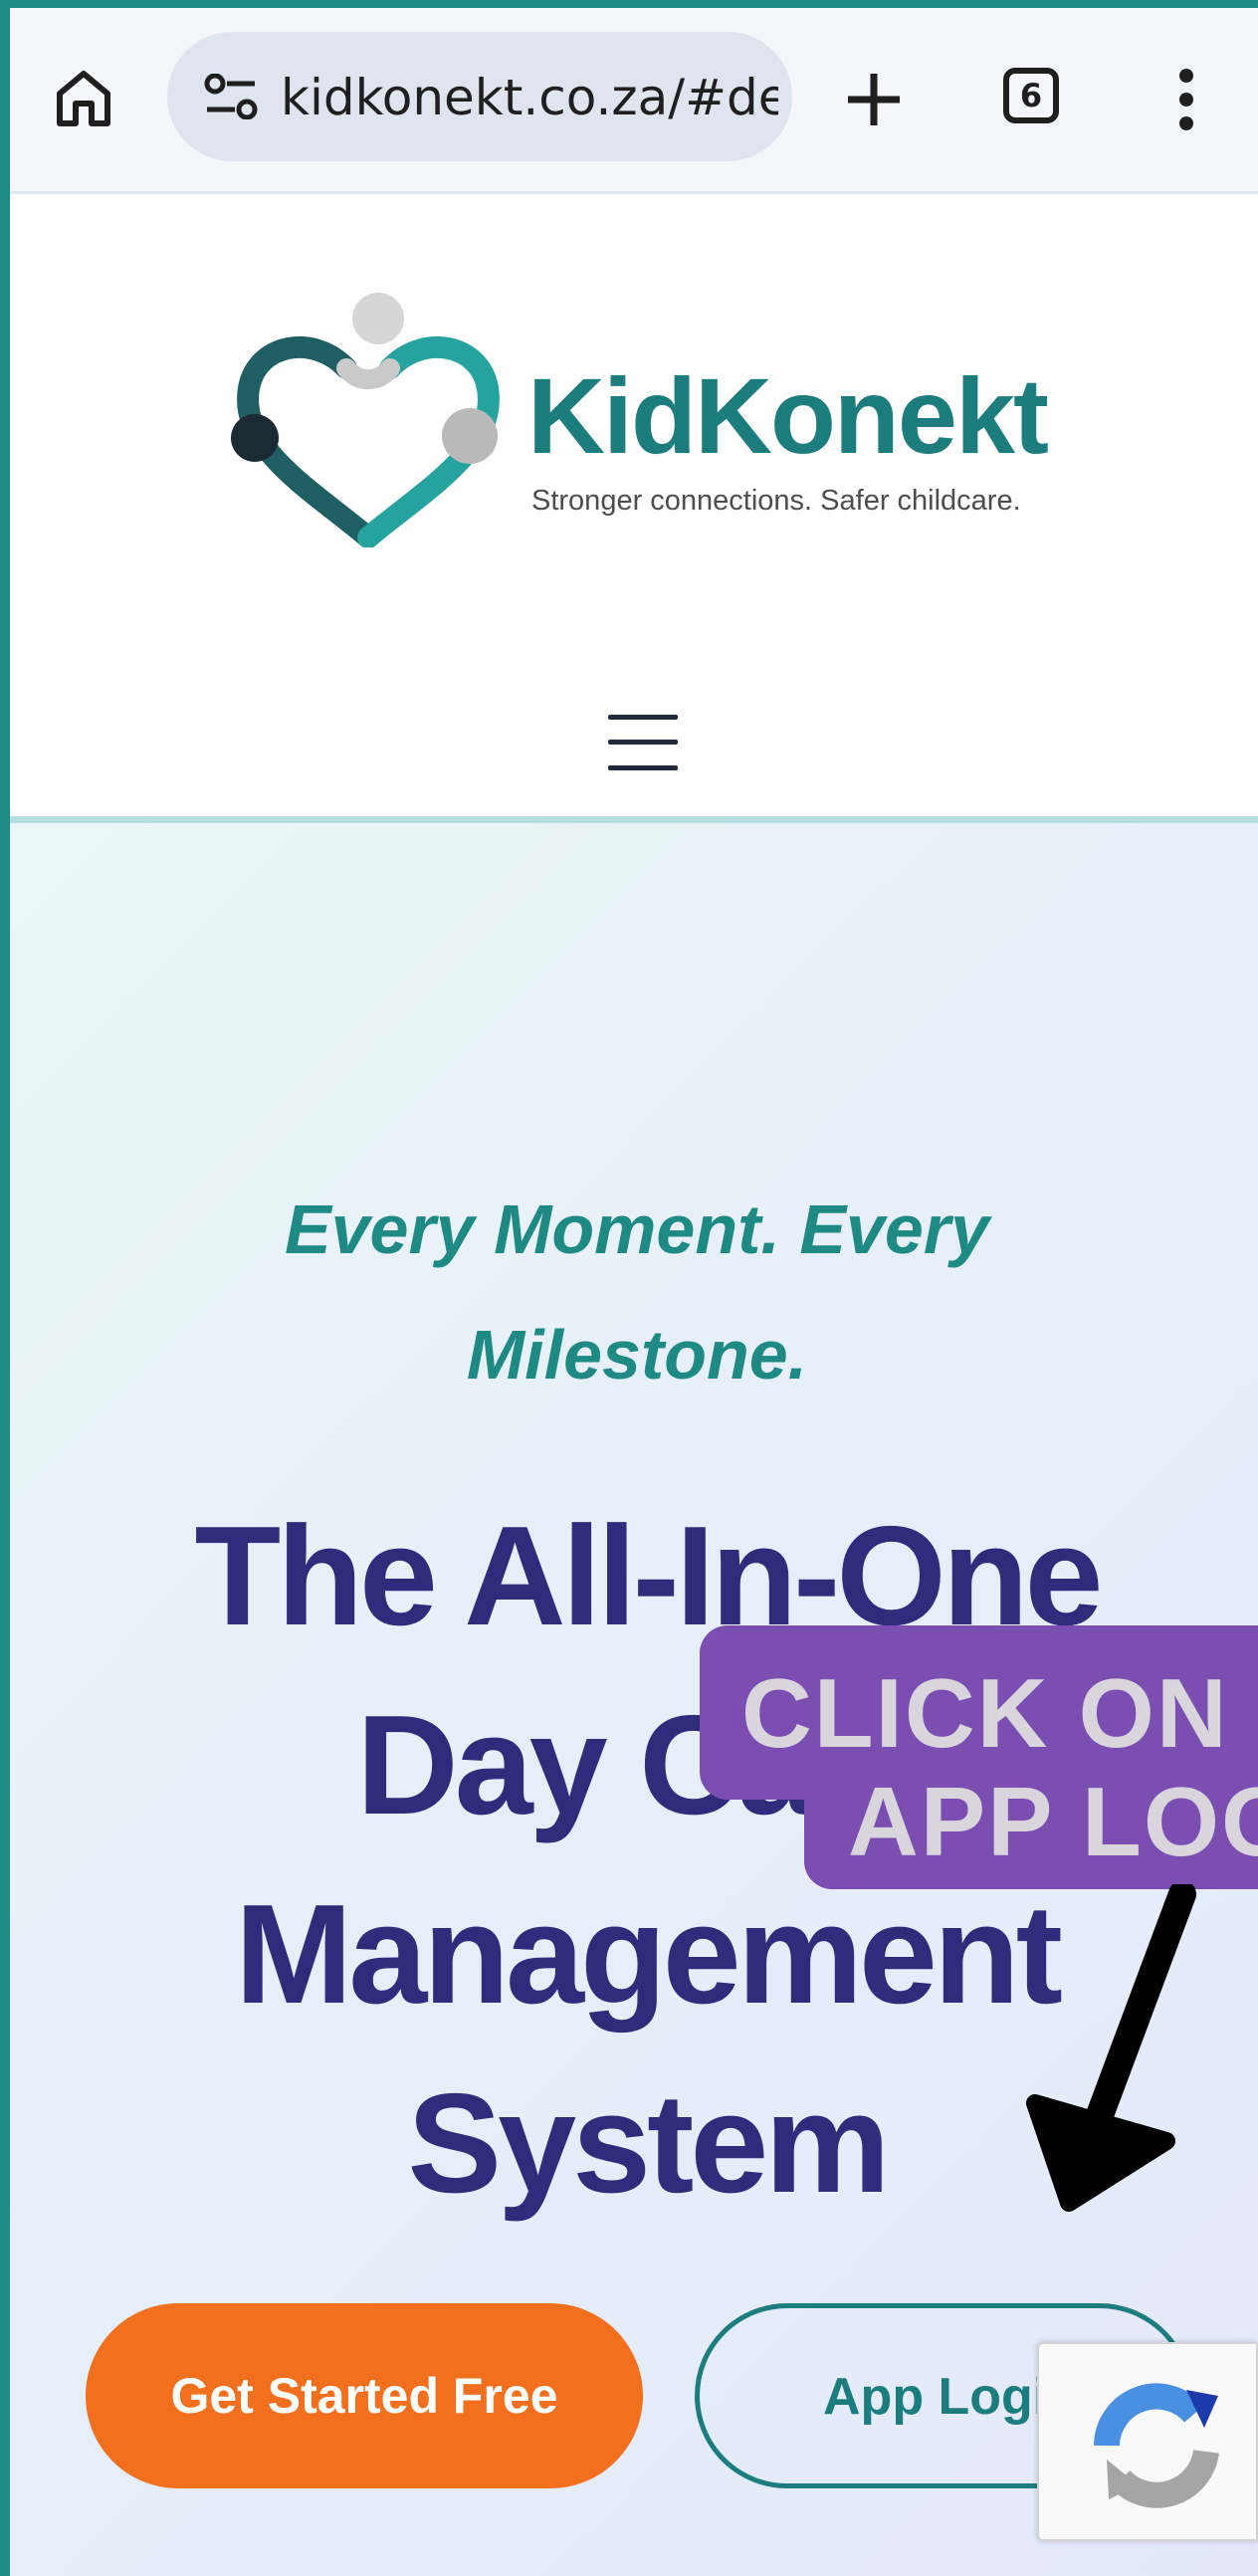 This screenshot has width=1258, height=2576. Describe the element at coordinates (637, 1292) in the screenshot. I see `hero-tagline: Every Moment. Every Milestone.` at that location.